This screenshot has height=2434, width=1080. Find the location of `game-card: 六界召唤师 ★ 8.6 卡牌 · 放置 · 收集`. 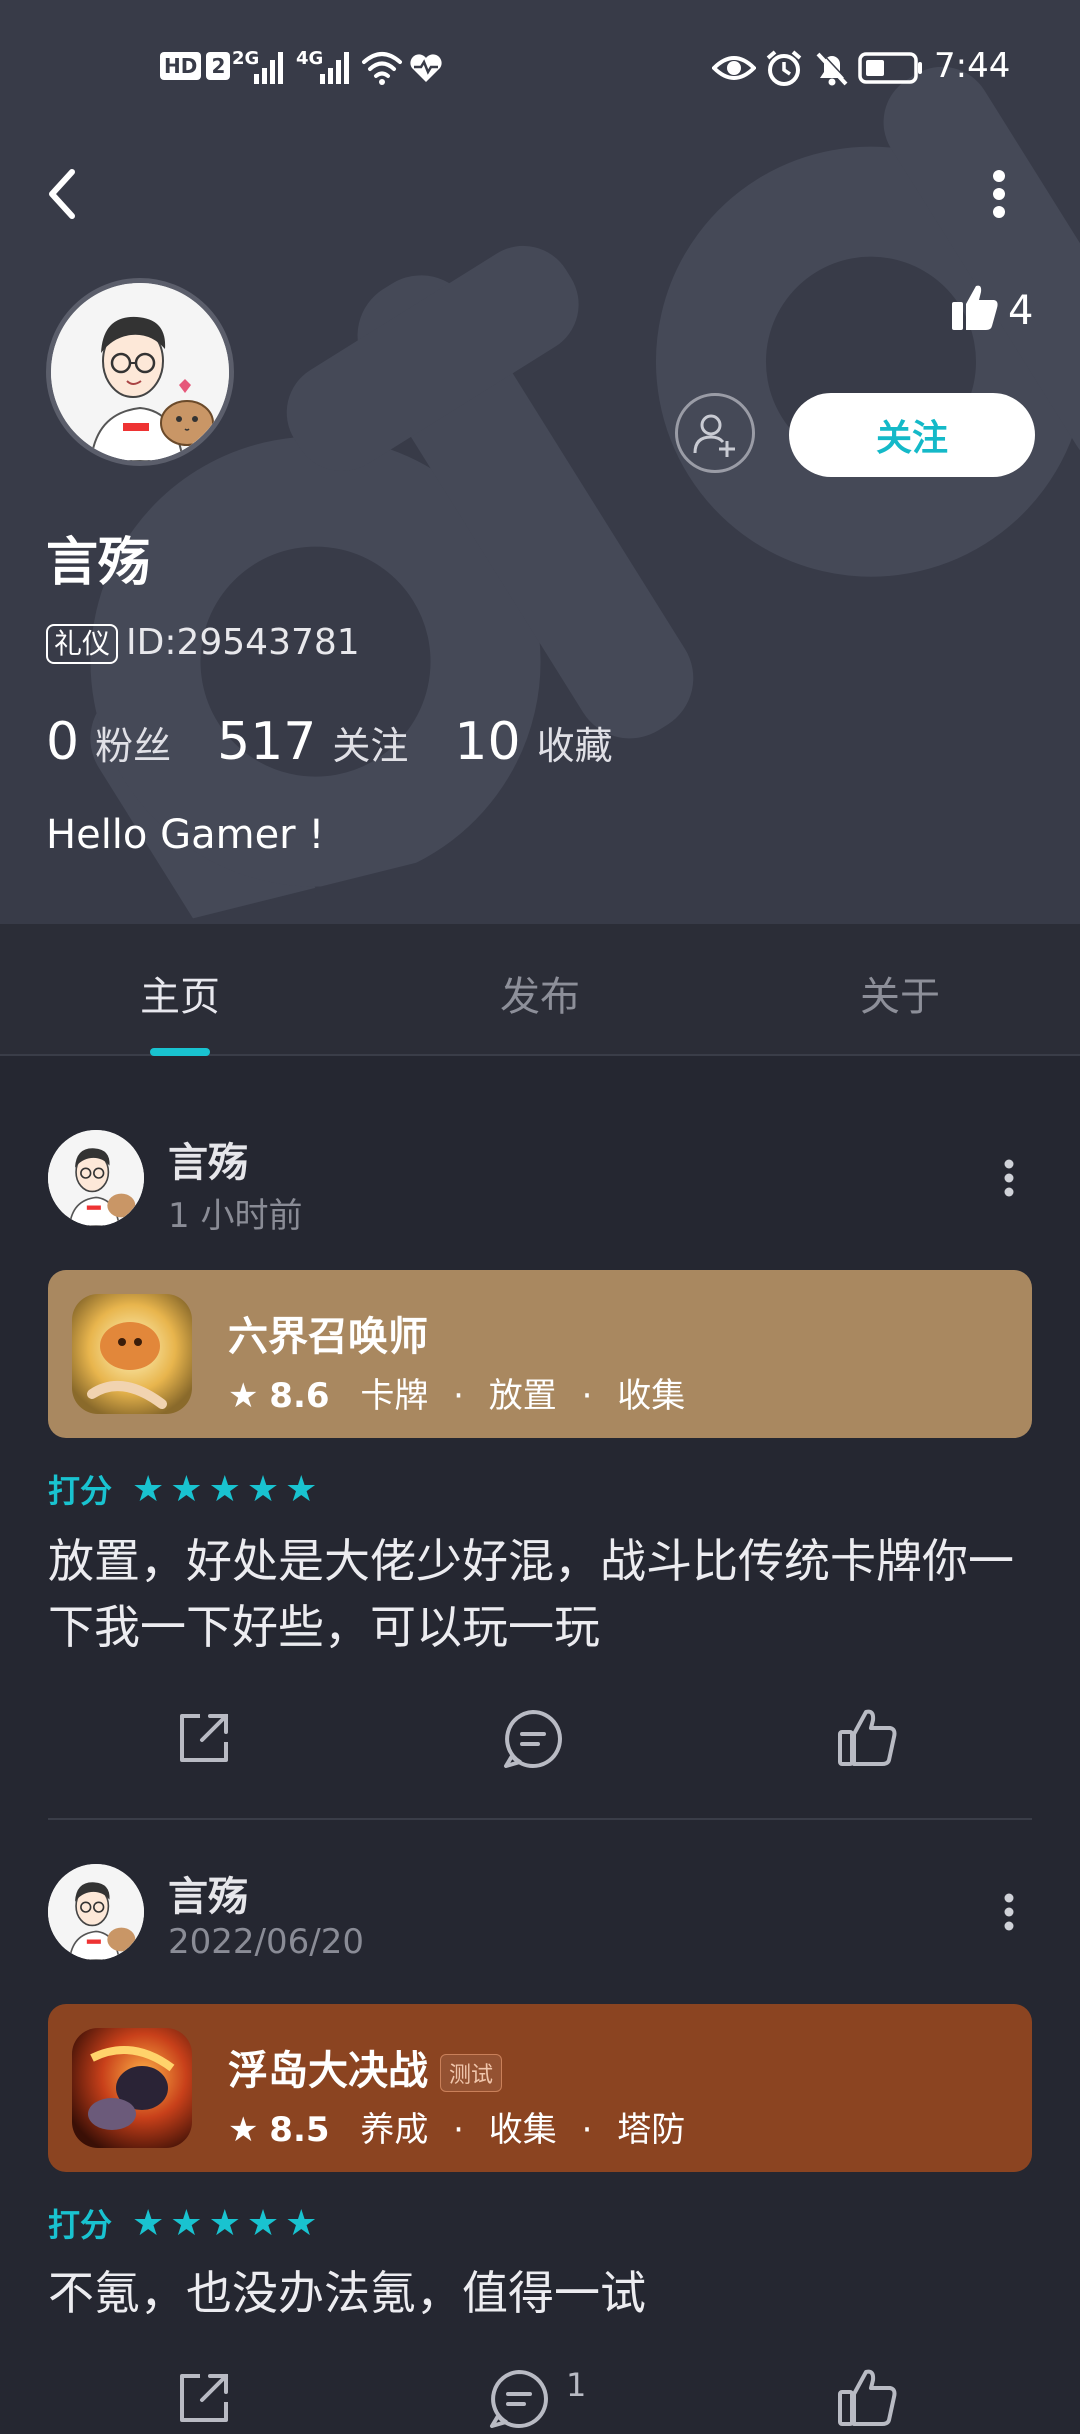

game-card: 六界召唤师 ★ 8.6 卡牌 · 放置 · 收集 is located at coordinates (540, 1354).